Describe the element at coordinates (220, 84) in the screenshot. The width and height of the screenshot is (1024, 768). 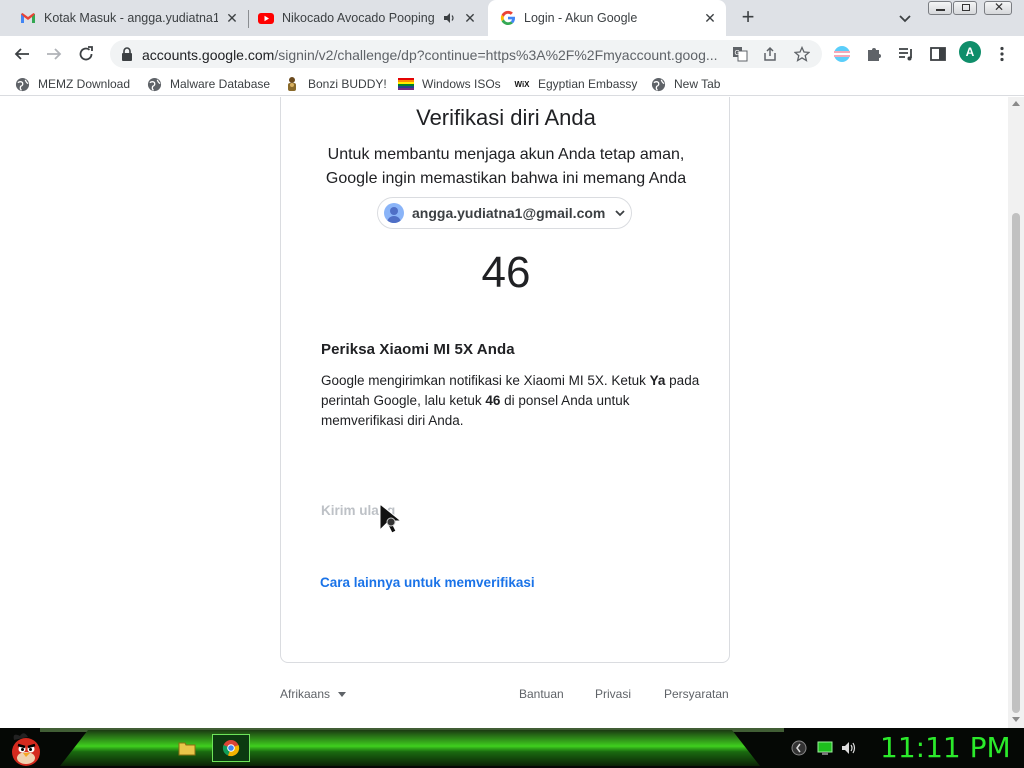
I see `bookmark-label: Malware Database` at that location.